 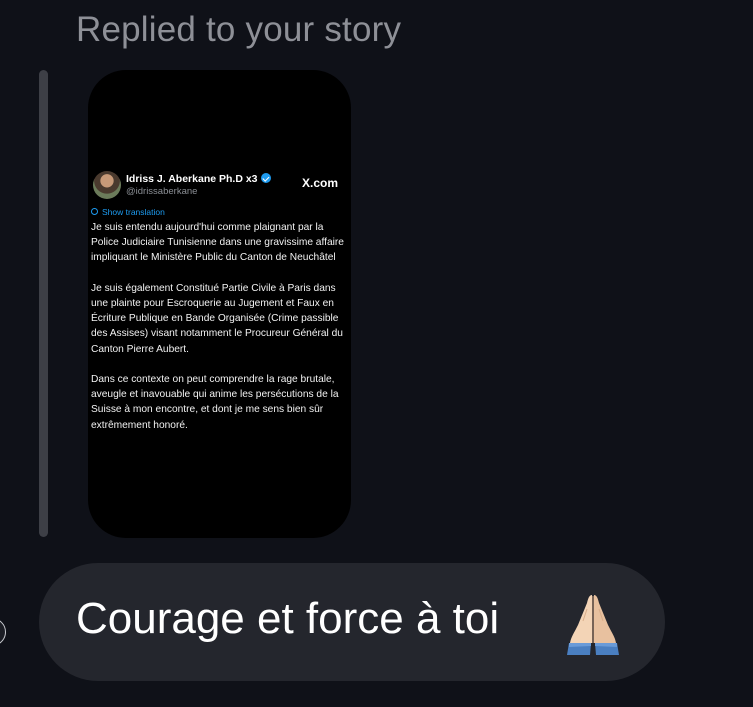 What do you see at coordinates (288, 618) in the screenshot?
I see `message-text: Courage et force à toi` at bounding box center [288, 618].